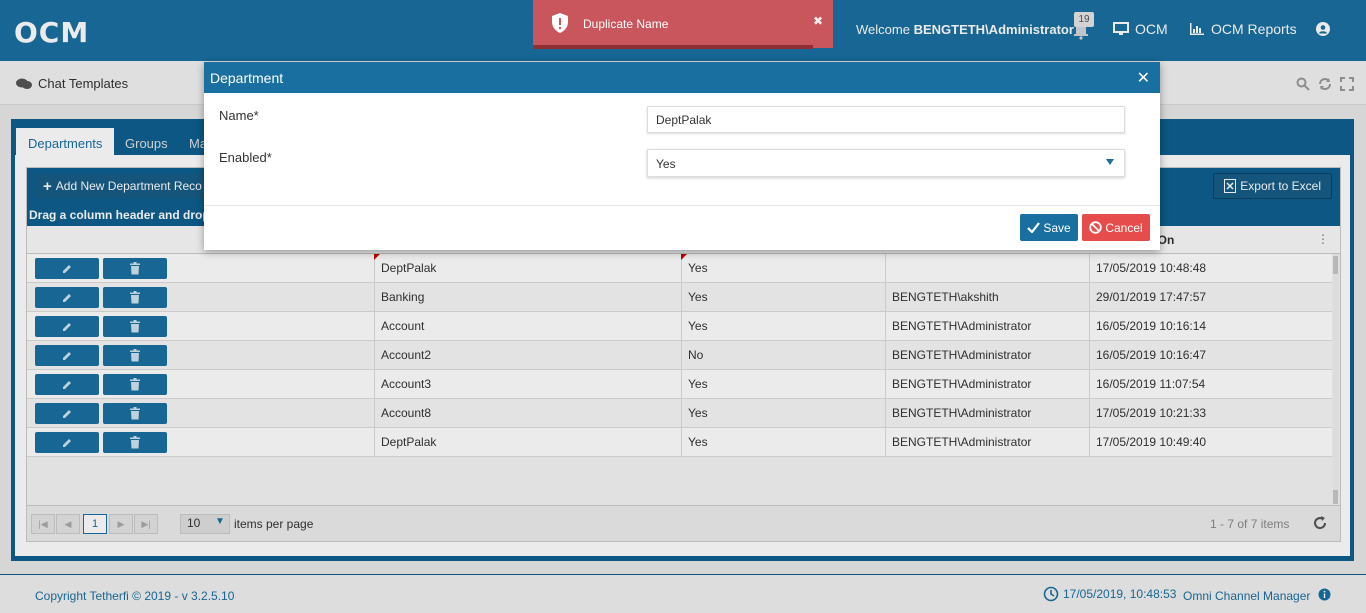 The height and width of the screenshot is (613, 1366). What do you see at coordinates (886, 163) in the screenshot?
I see `enabled-select: Yes` at bounding box center [886, 163].